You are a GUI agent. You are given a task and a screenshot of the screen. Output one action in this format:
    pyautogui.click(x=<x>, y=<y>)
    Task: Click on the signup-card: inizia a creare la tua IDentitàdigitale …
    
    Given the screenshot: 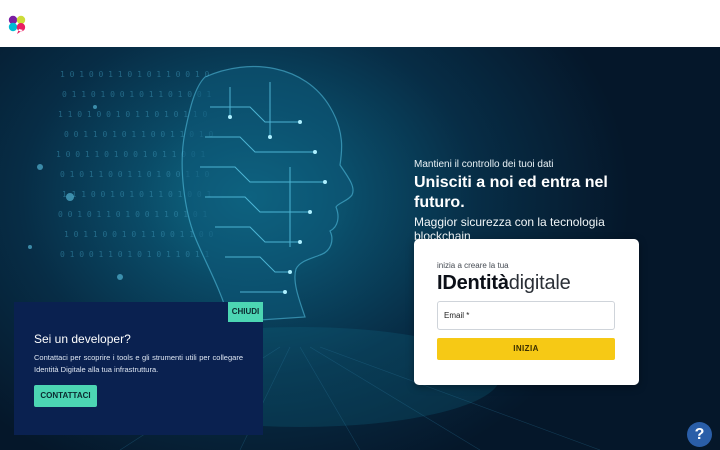 What is the action you would take?
    pyautogui.click(x=526, y=312)
    